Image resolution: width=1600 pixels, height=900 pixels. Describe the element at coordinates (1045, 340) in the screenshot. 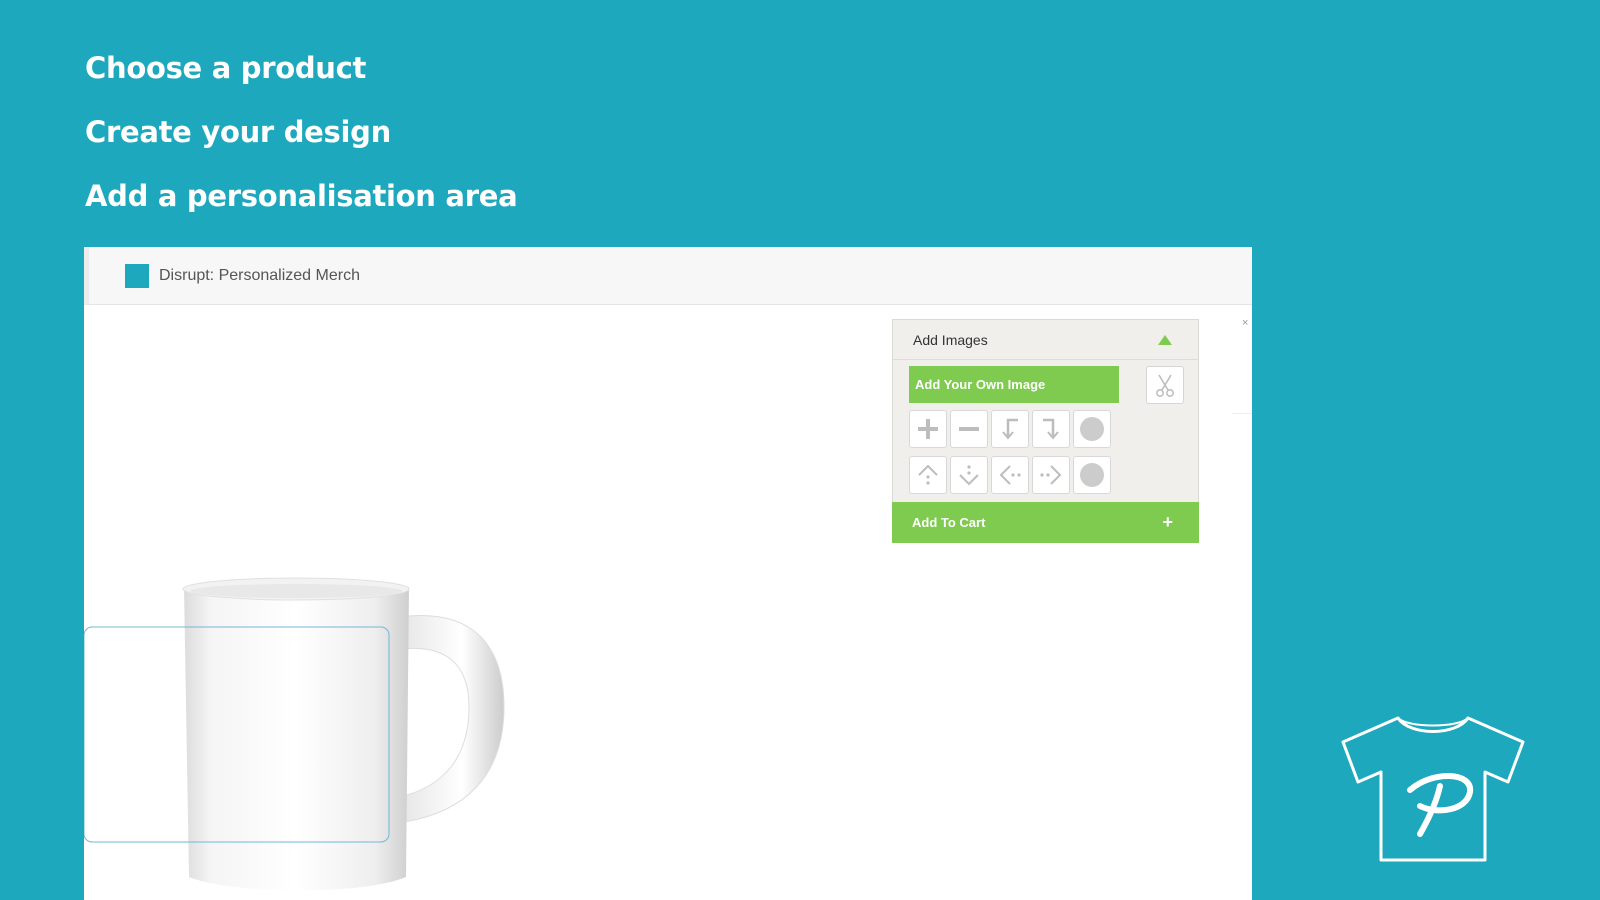

I see `add-images-panel-header: Add Images` at that location.